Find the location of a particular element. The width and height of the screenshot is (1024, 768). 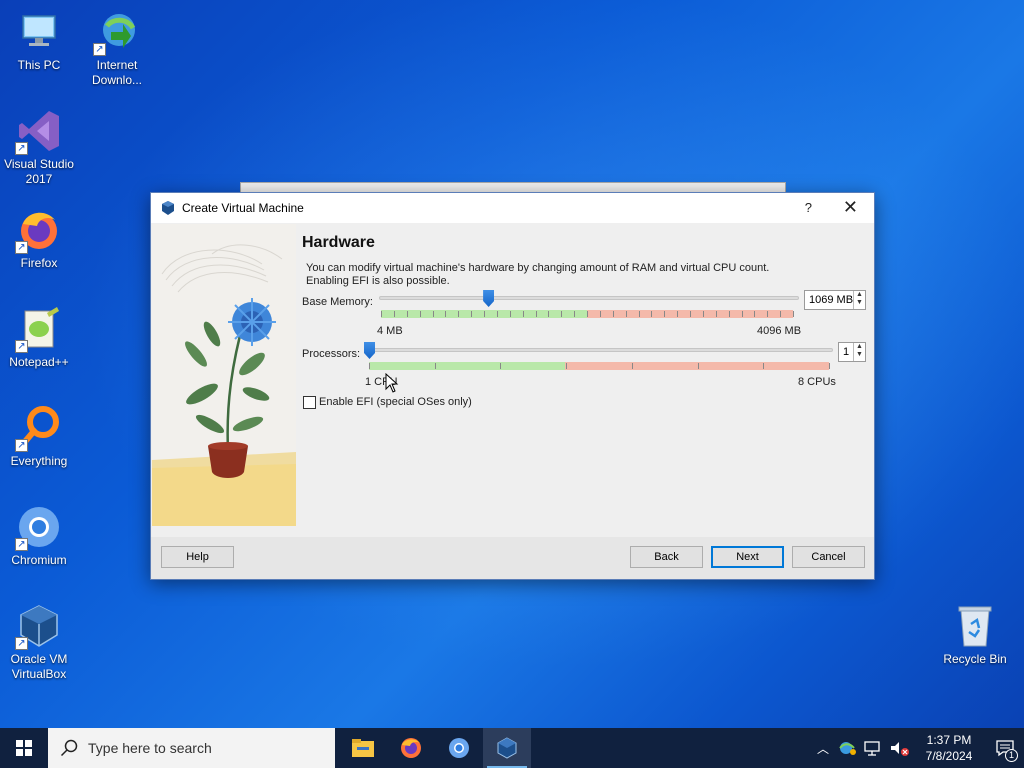

processors-spinbox: 1 ▲ ▼ is located at coordinates (852, 352).